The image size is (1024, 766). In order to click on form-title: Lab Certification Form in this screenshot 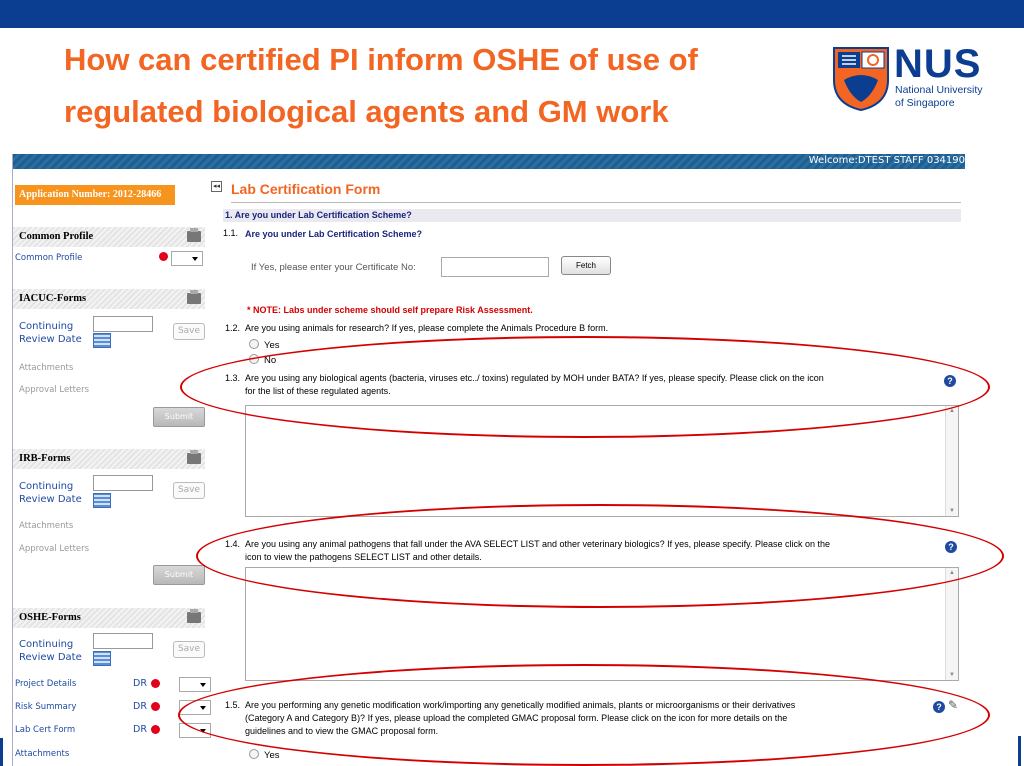, I will do `click(306, 189)`.